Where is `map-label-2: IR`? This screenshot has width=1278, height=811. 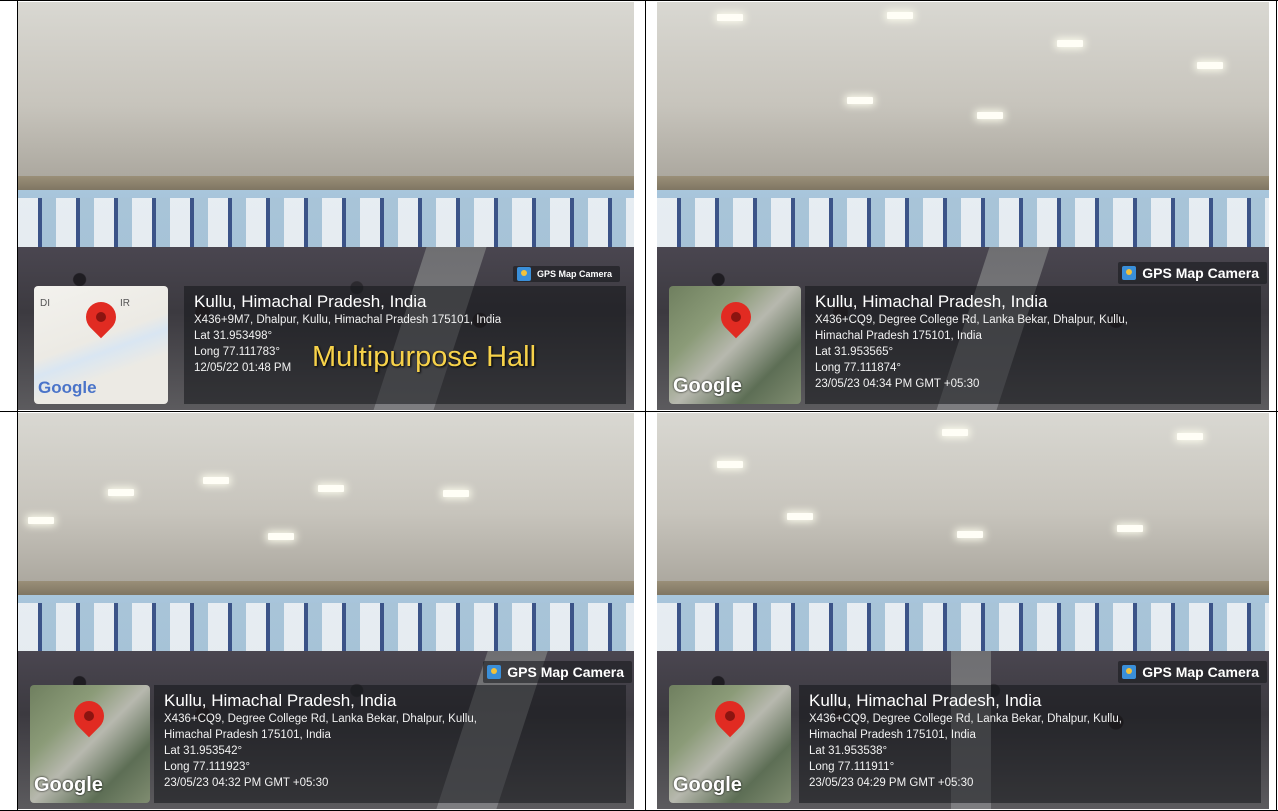
map-label-2: IR is located at coordinates (125, 303).